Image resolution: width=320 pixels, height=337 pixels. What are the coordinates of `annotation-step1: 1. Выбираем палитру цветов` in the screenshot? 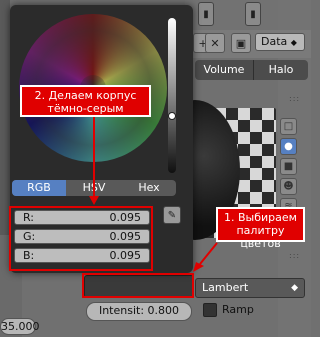 It's located at (260, 228).